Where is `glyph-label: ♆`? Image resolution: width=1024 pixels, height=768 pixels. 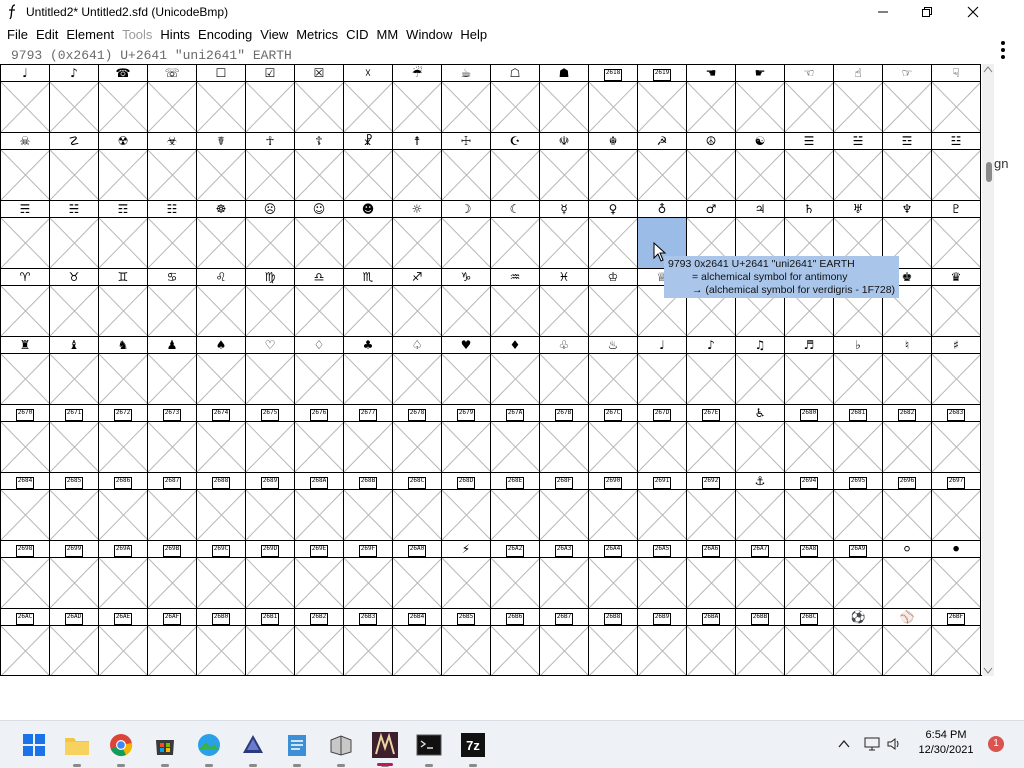 glyph-label: ♆ is located at coordinates (907, 209).